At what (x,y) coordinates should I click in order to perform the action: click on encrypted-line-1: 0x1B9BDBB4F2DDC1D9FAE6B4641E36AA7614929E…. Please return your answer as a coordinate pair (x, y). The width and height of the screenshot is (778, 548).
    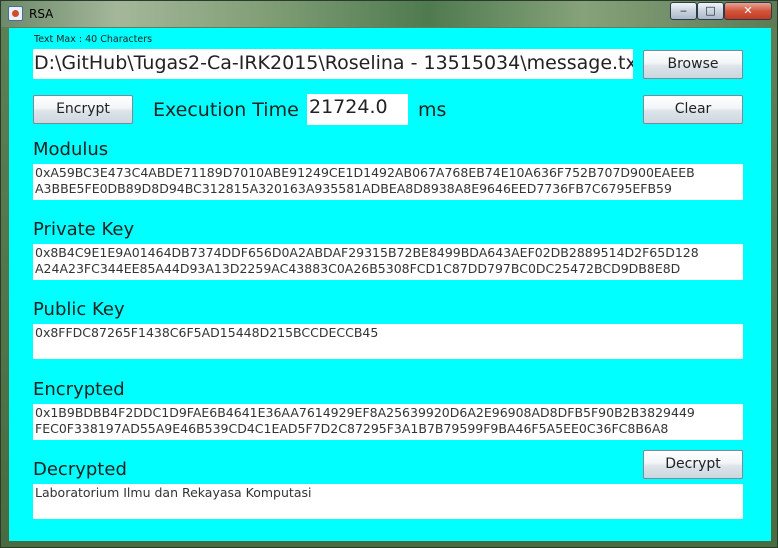
    Looking at the image, I should click on (365, 412).